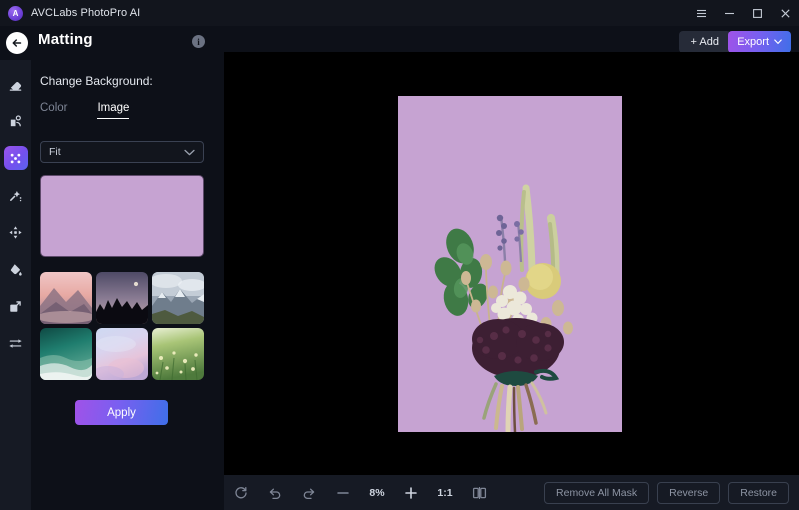 The width and height of the screenshot is (799, 510). I want to click on sliders-icon, so click(15, 343).